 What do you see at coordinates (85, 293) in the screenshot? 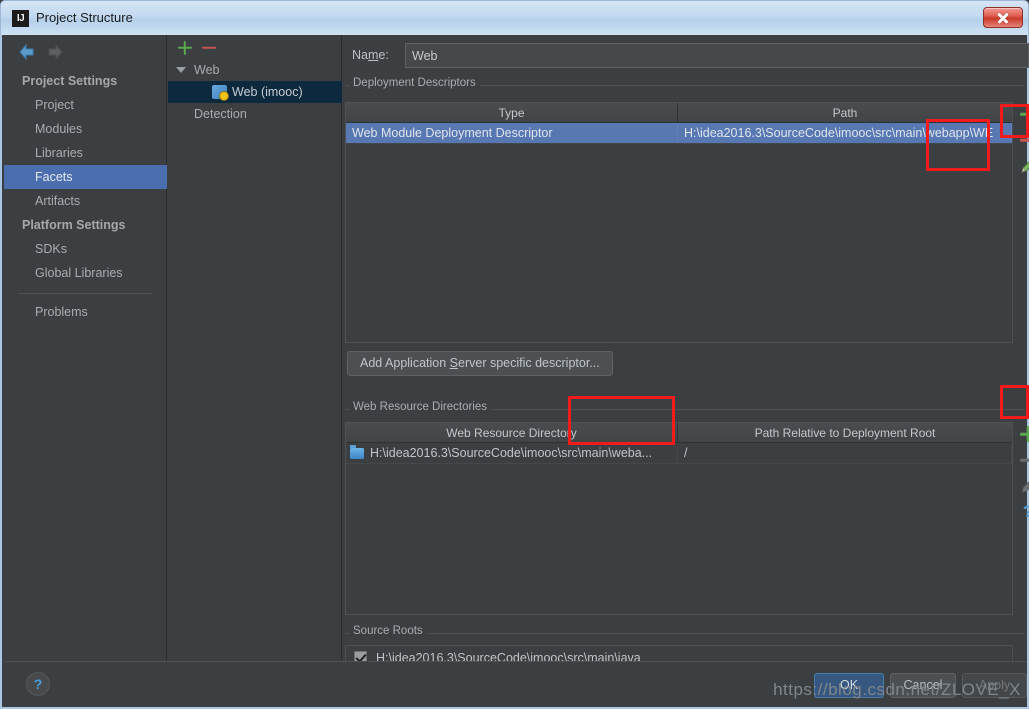
I see `sidebar-divider` at bounding box center [85, 293].